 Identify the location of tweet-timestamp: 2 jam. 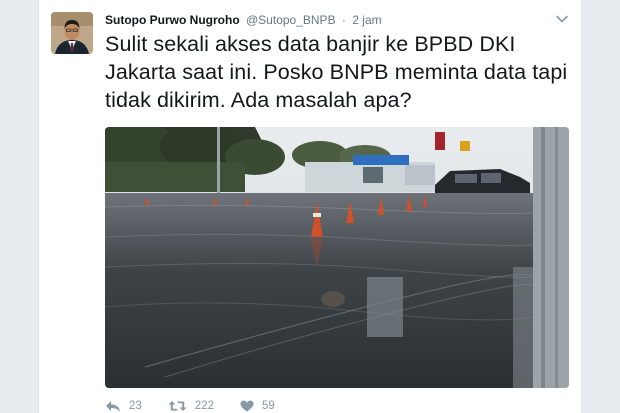
(366, 20).